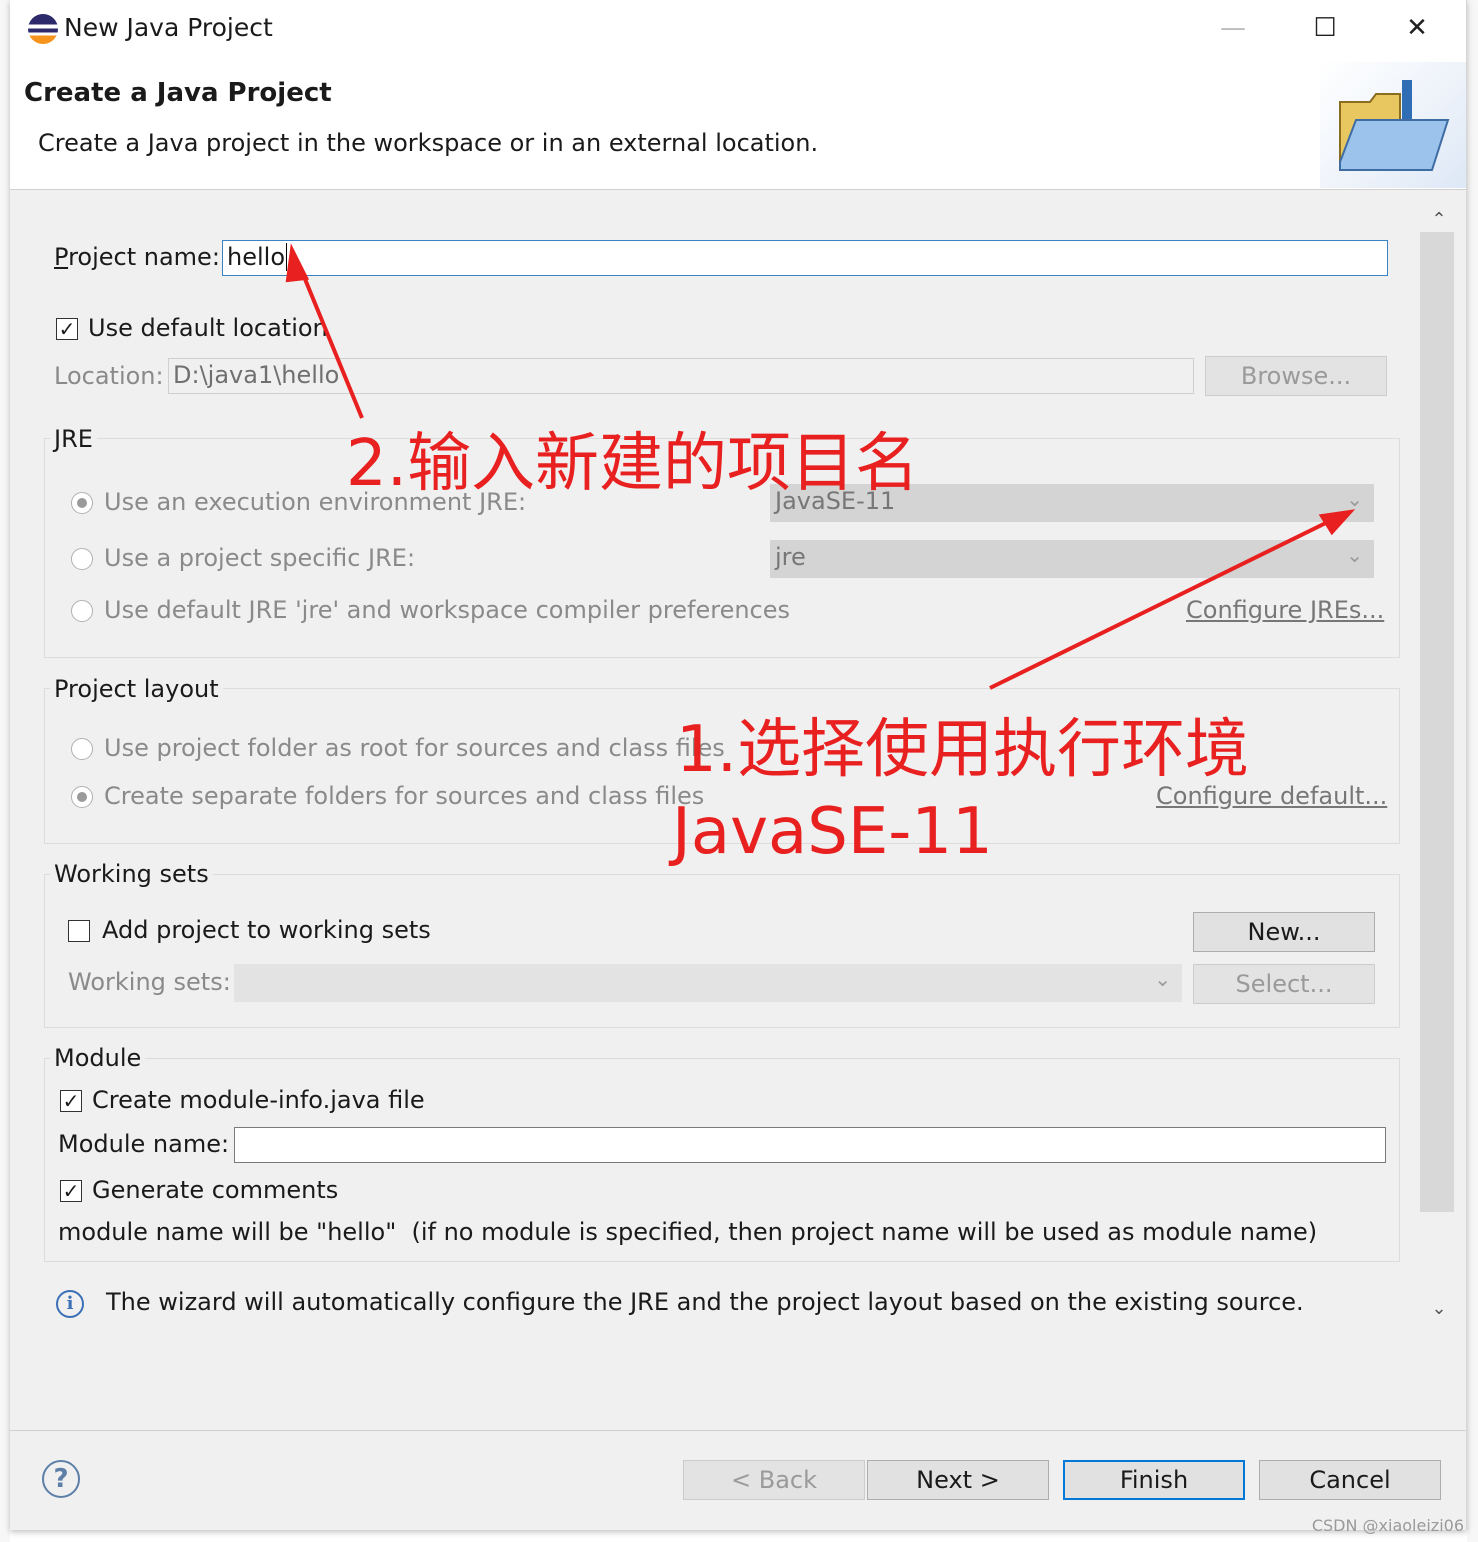 This screenshot has height=1542, width=1478. I want to click on annotation-arrow-project-name, so click(330, 340).